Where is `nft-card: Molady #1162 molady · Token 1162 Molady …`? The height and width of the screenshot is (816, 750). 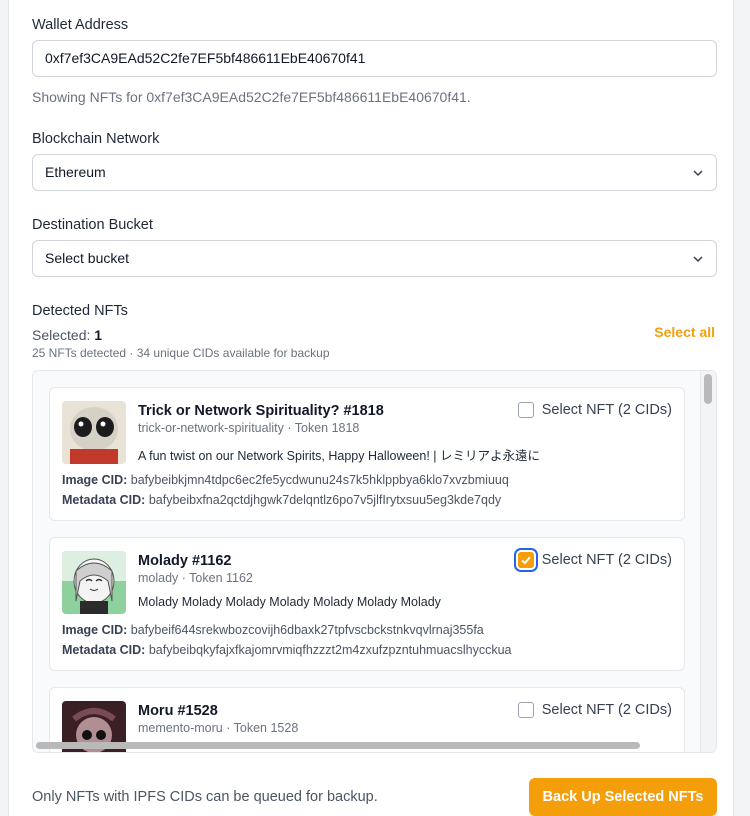 nft-card: Molady #1162 molady · Token 1162 Molady … is located at coordinates (367, 604).